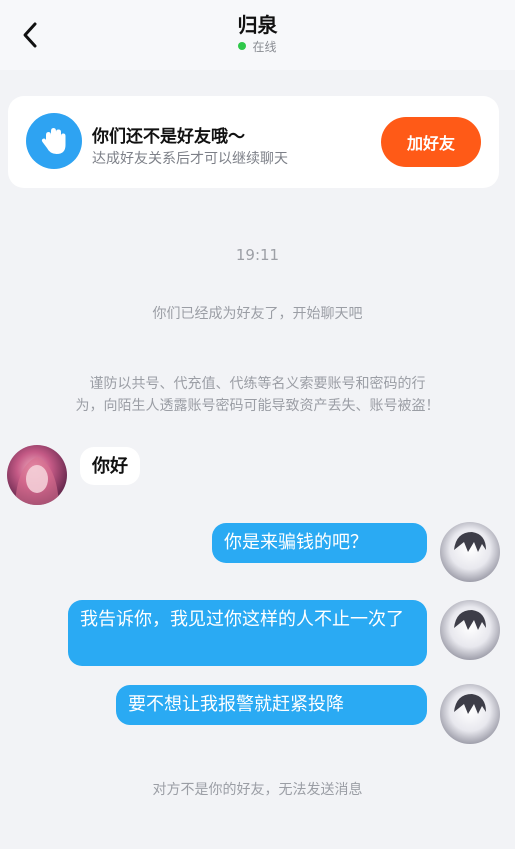 Image resolution: width=515 pixels, height=849 pixels. I want to click on online-status: 在线, so click(257, 47).